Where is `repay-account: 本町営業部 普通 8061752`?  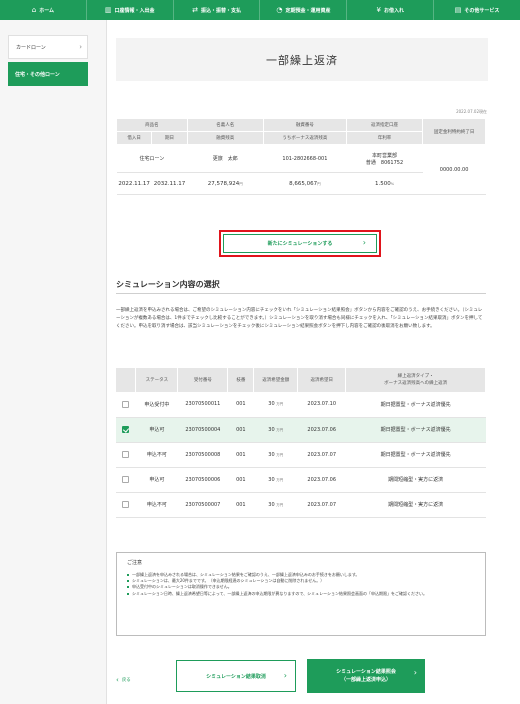 repay-account: 本町営業部 普通 8061752 is located at coordinates (384, 158).